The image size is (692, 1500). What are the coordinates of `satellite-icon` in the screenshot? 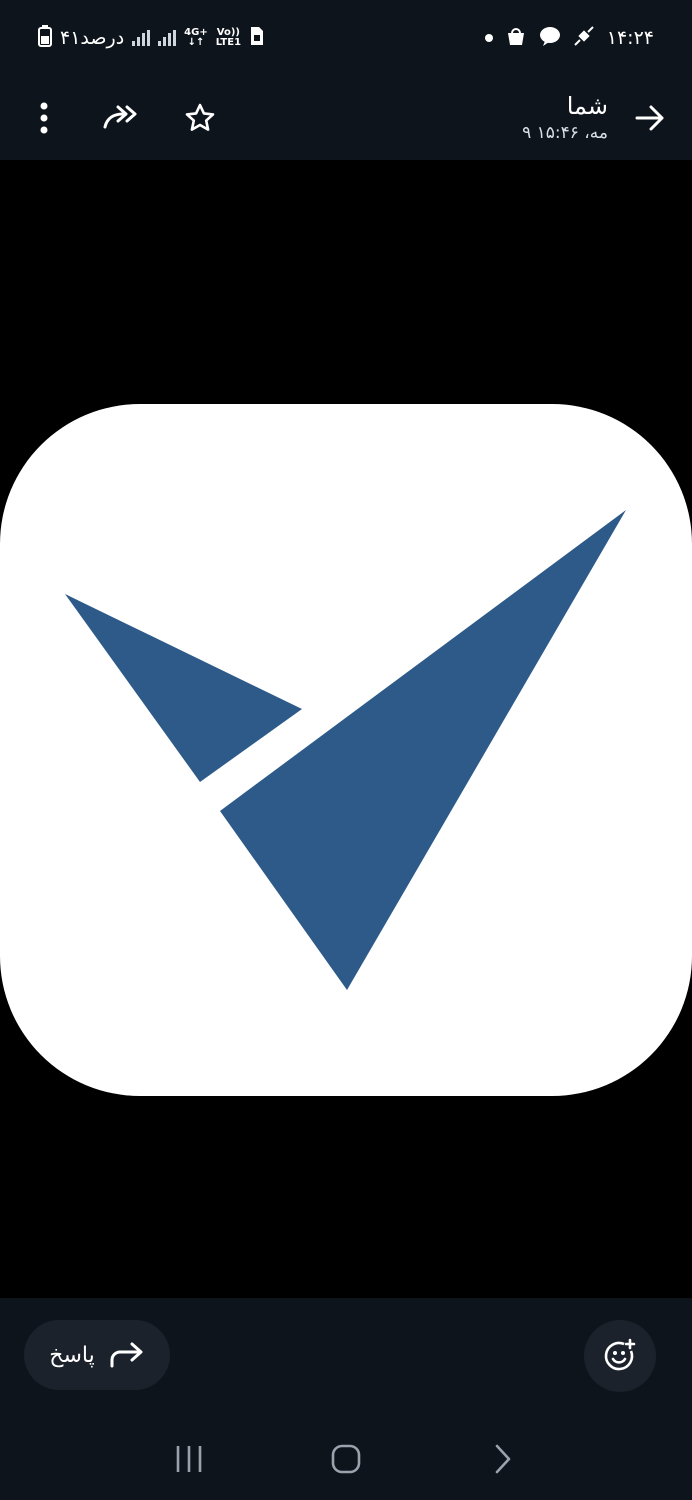 It's located at (584, 38).